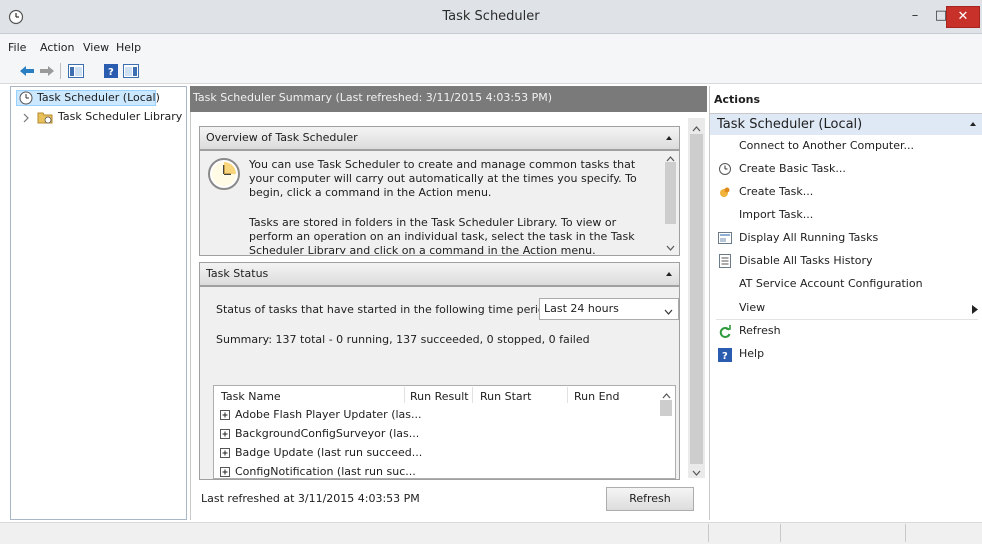 The width and height of the screenshot is (982, 544). What do you see at coordinates (973, 124) in the screenshot?
I see `collapse-actions-icon` at bounding box center [973, 124].